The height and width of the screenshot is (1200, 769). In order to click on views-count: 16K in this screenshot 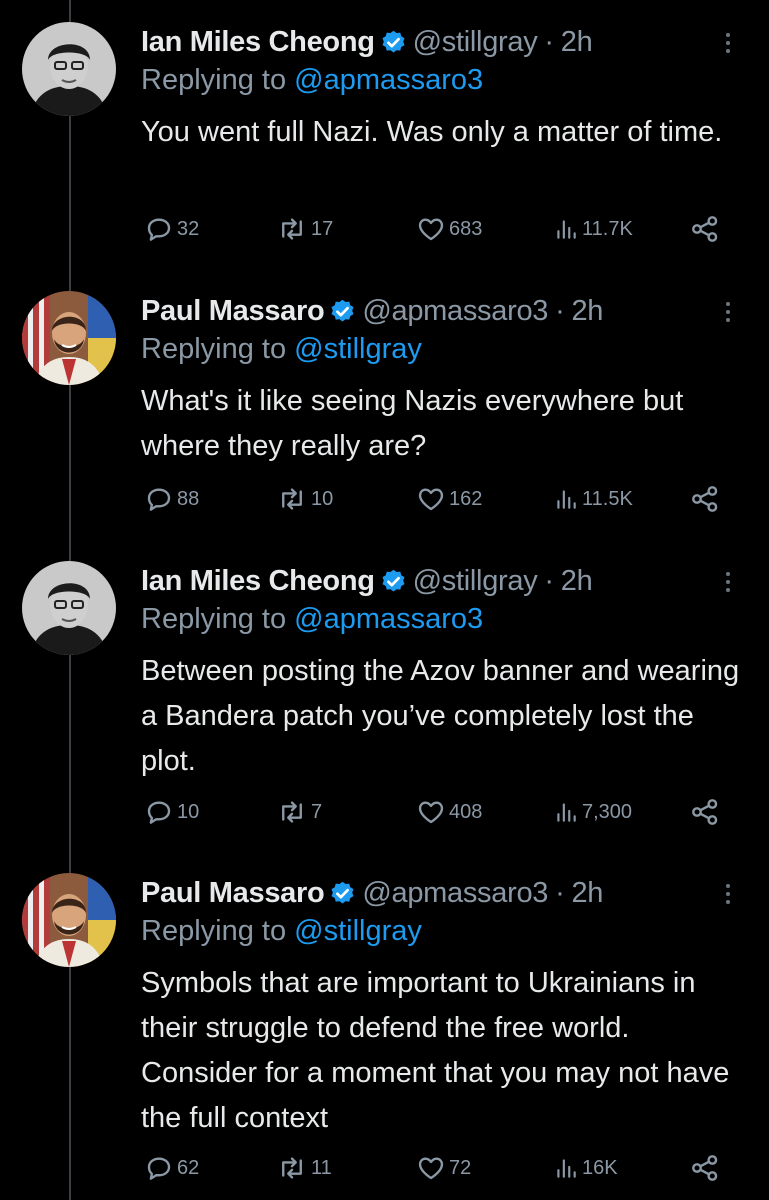, I will do `click(600, 1167)`.